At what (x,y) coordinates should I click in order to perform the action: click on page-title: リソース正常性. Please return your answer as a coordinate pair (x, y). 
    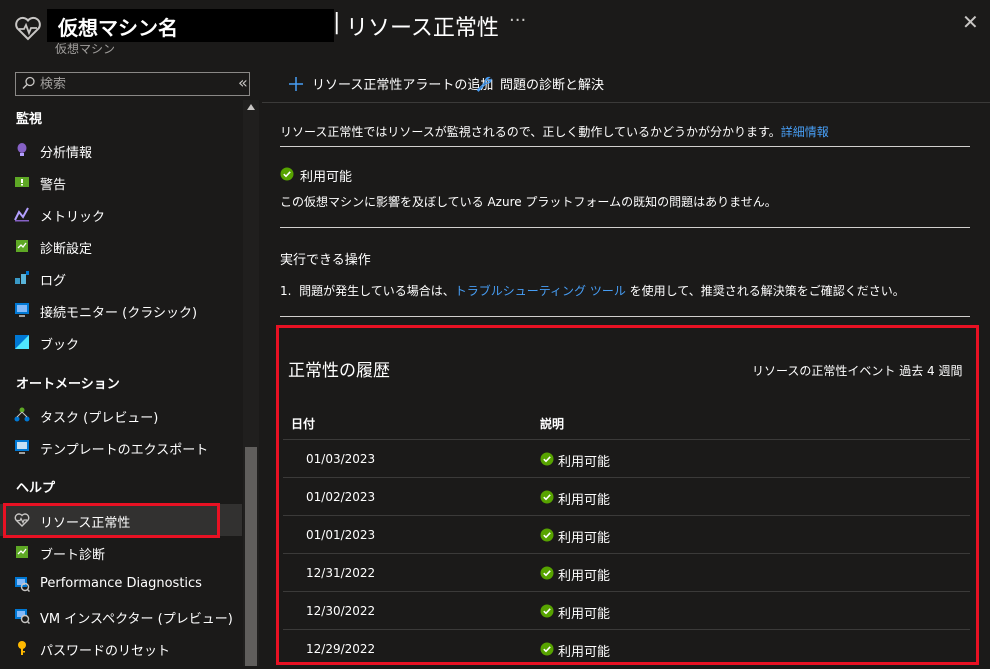
    Looking at the image, I should click on (422, 28).